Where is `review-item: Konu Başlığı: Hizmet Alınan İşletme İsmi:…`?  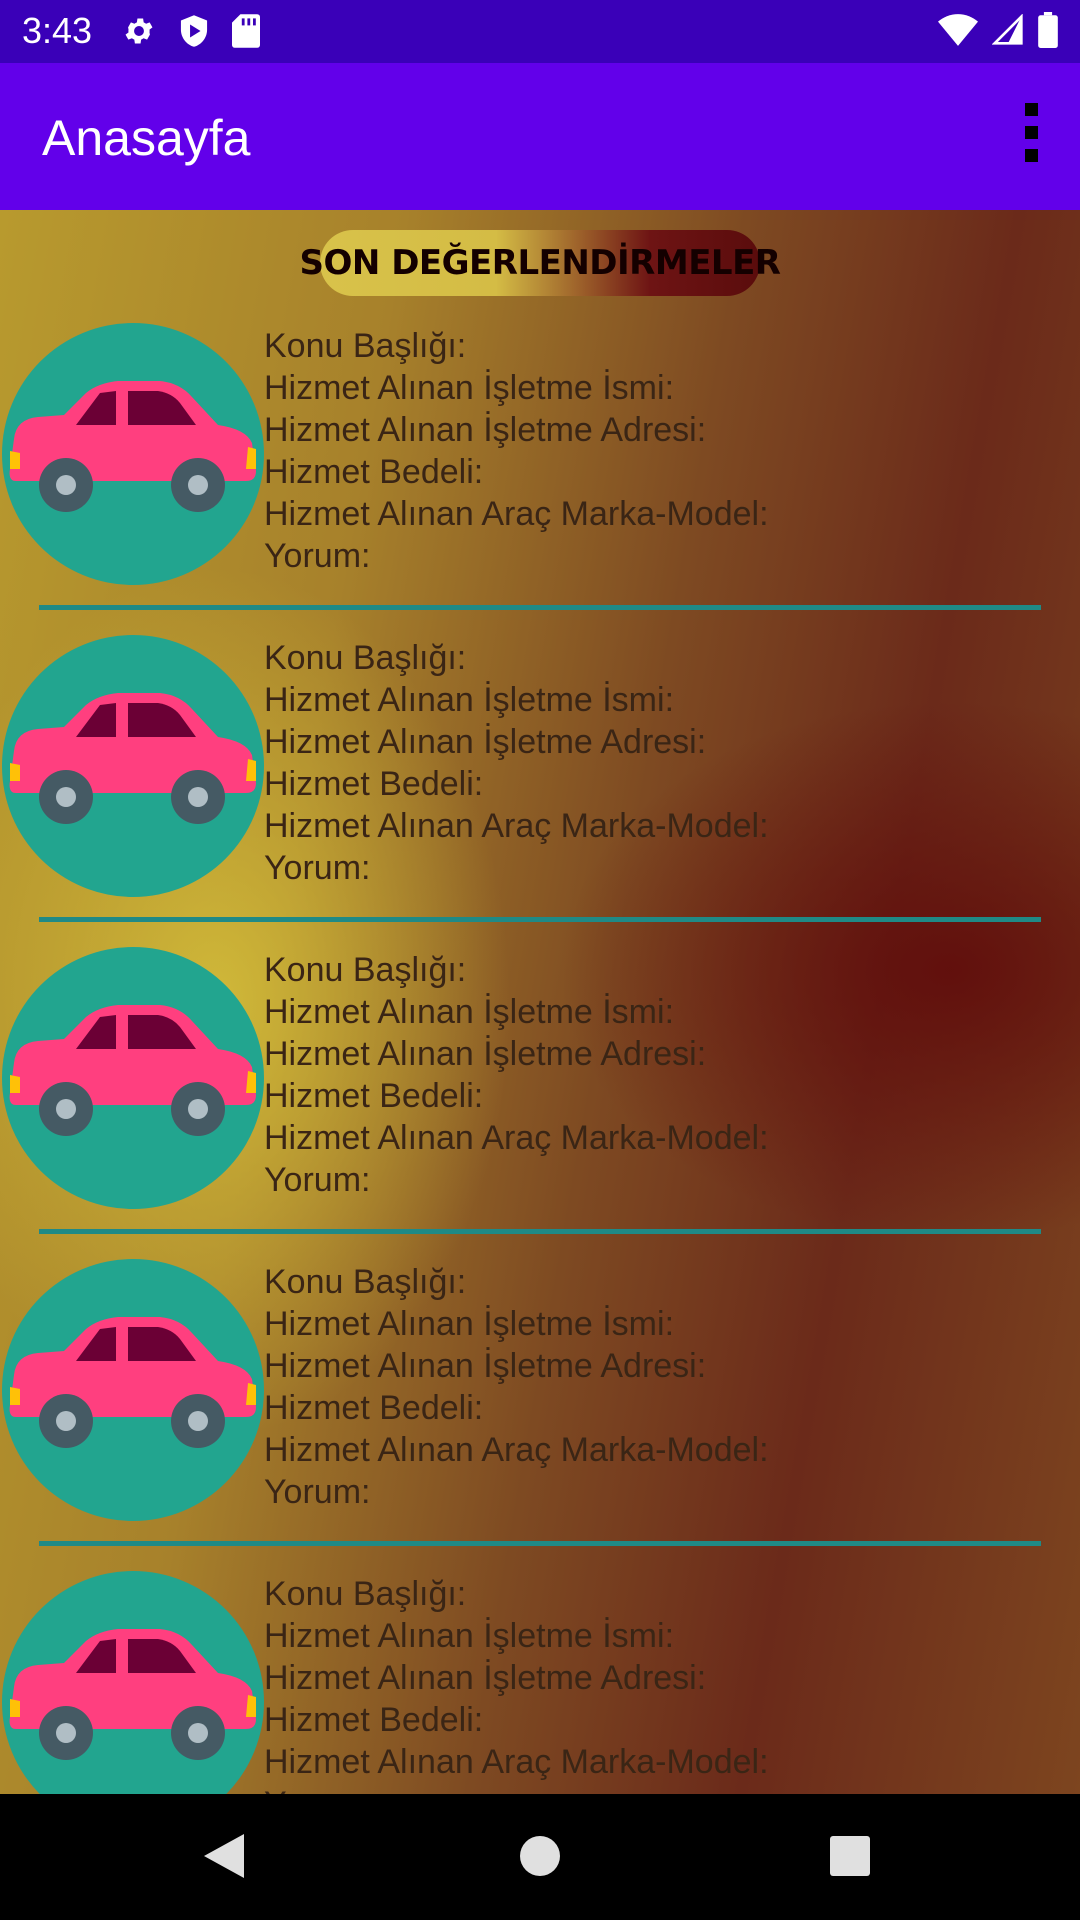
review-item: Konu Başlığı: Hizmet Alınan İşletme İsmi:… is located at coordinates (540, 1682).